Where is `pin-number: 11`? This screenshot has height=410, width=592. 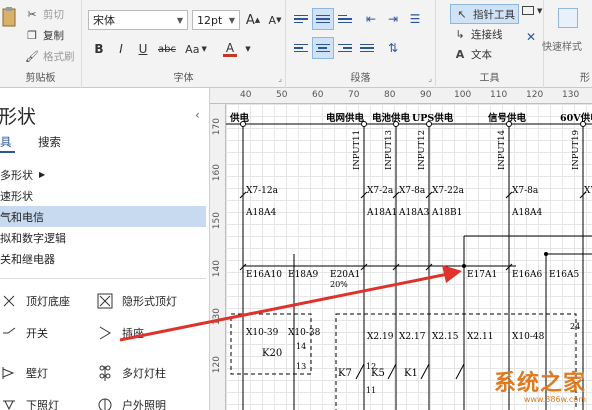
pin-number: 11 is located at coordinates (371, 390).